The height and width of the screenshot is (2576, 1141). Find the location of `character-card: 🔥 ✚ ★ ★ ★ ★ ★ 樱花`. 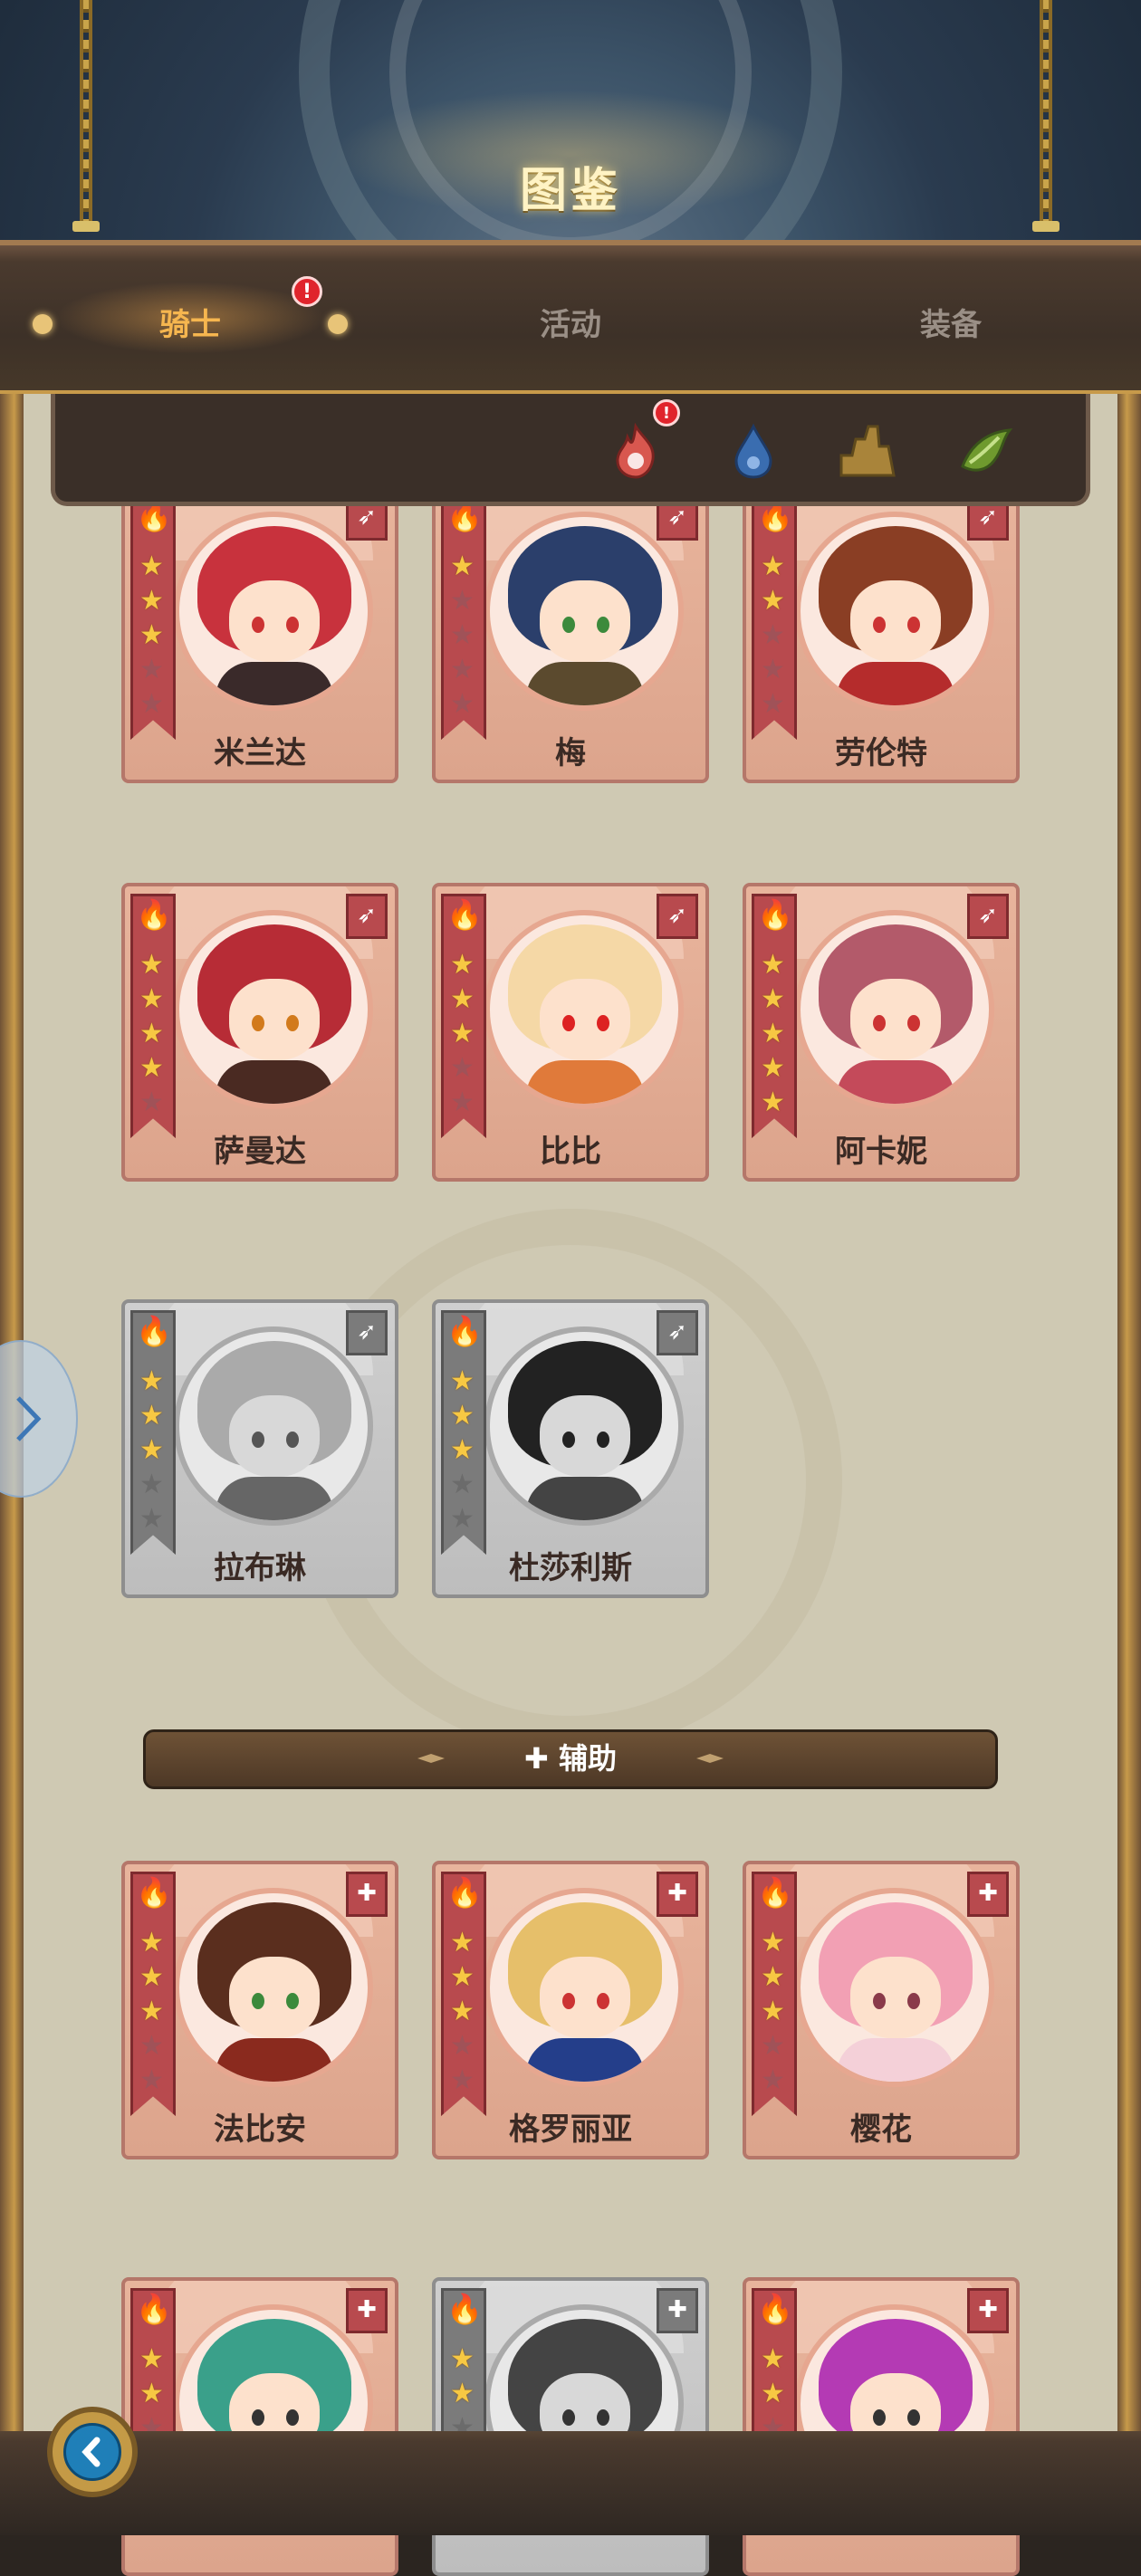

character-card: 🔥 ✚ ★ ★ ★ ★ ★ 樱花 is located at coordinates (882, 2010).